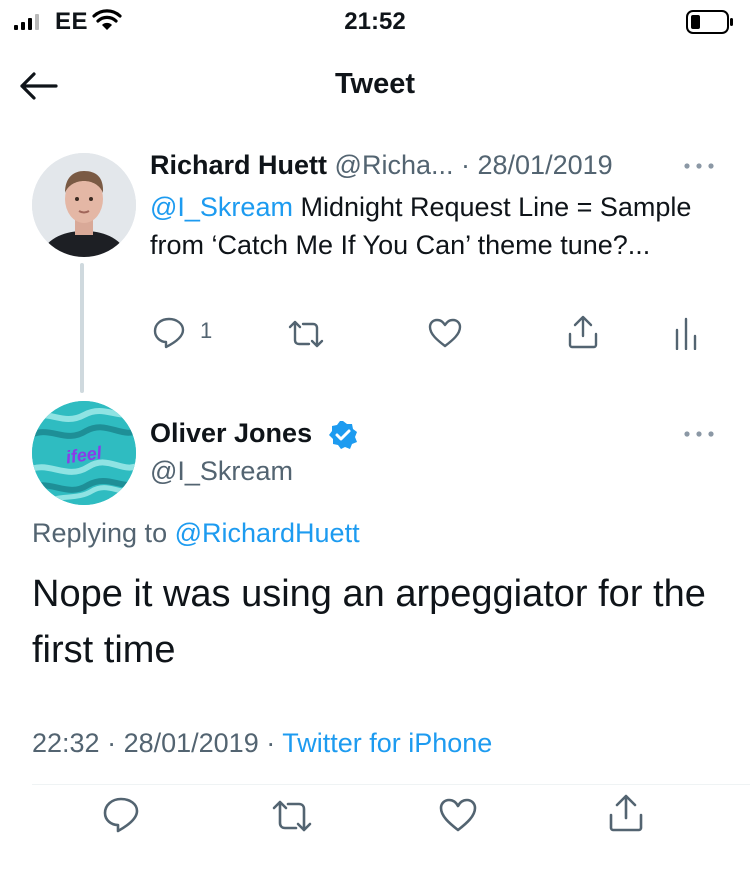 This screenshot has width=750, height=869. I want to click on reply-author-handle: @I_Skream, so click(221, 471).